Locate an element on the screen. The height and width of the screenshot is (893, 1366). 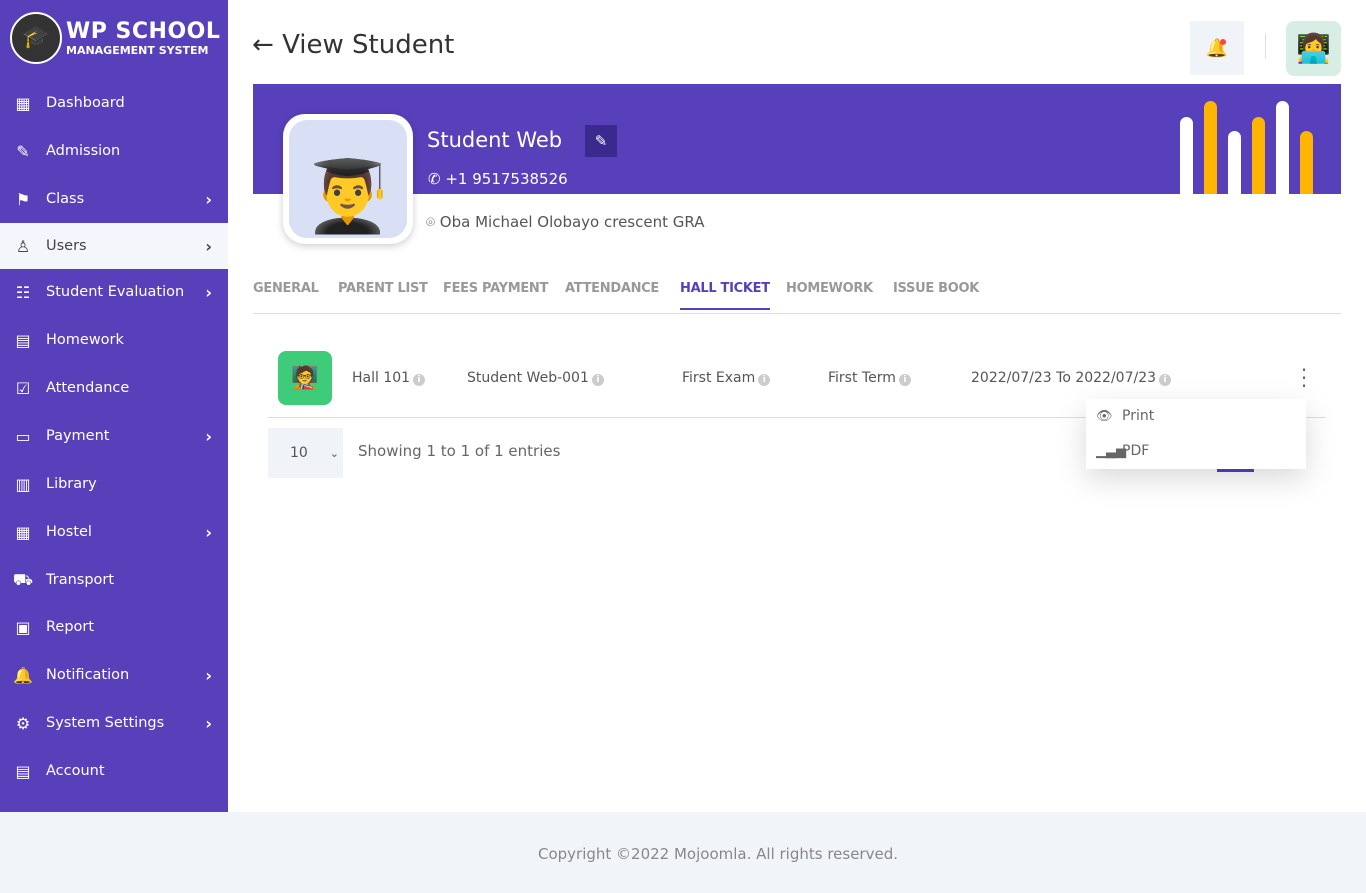
bus-icon: ⛟ is located at coordinates (23, 579).